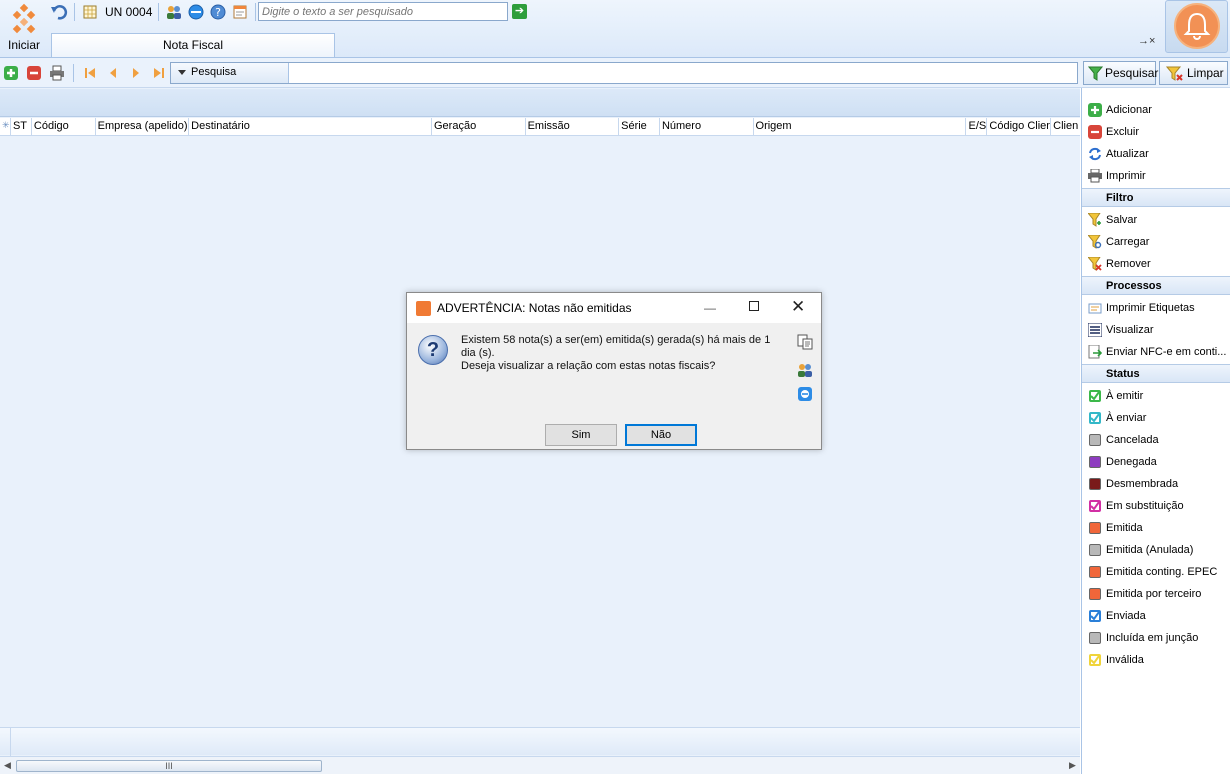 Image resolution: width=1230 pixels, height=774 pixels. I want to click on sidebar-item-label: Salvar, so click(1122, 220).